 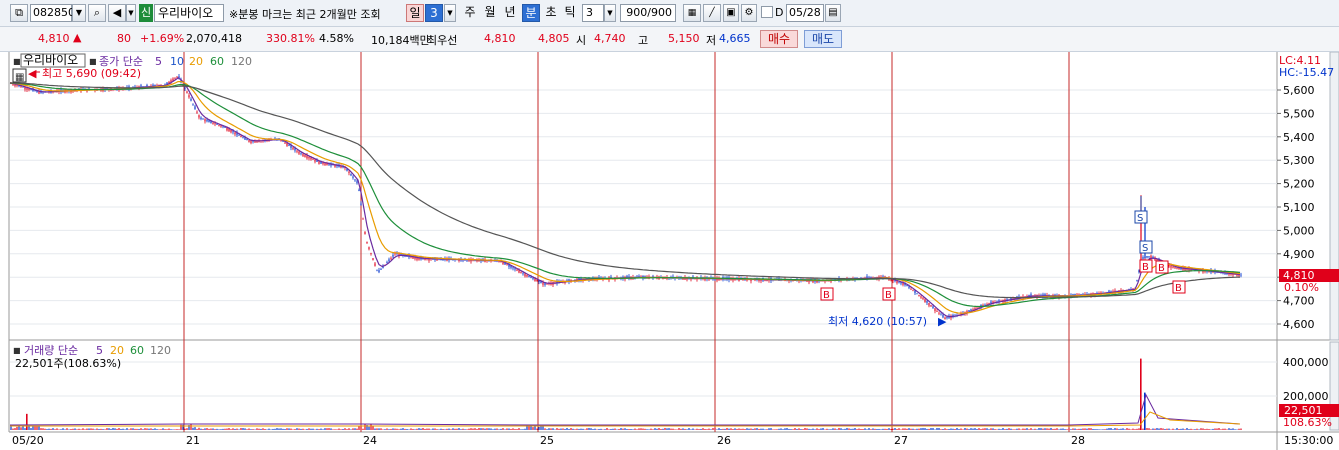 I want to click on interval-dropdown-icon: ▼, so click(x=610, y=13).